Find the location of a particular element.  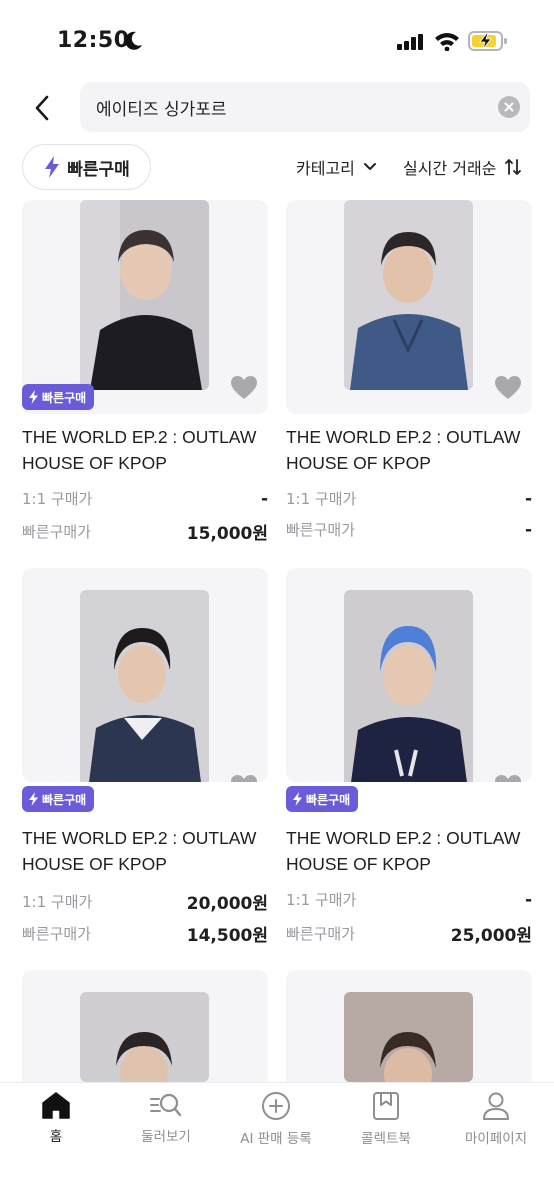

wifi-icon is located at coordinates (447, 42).